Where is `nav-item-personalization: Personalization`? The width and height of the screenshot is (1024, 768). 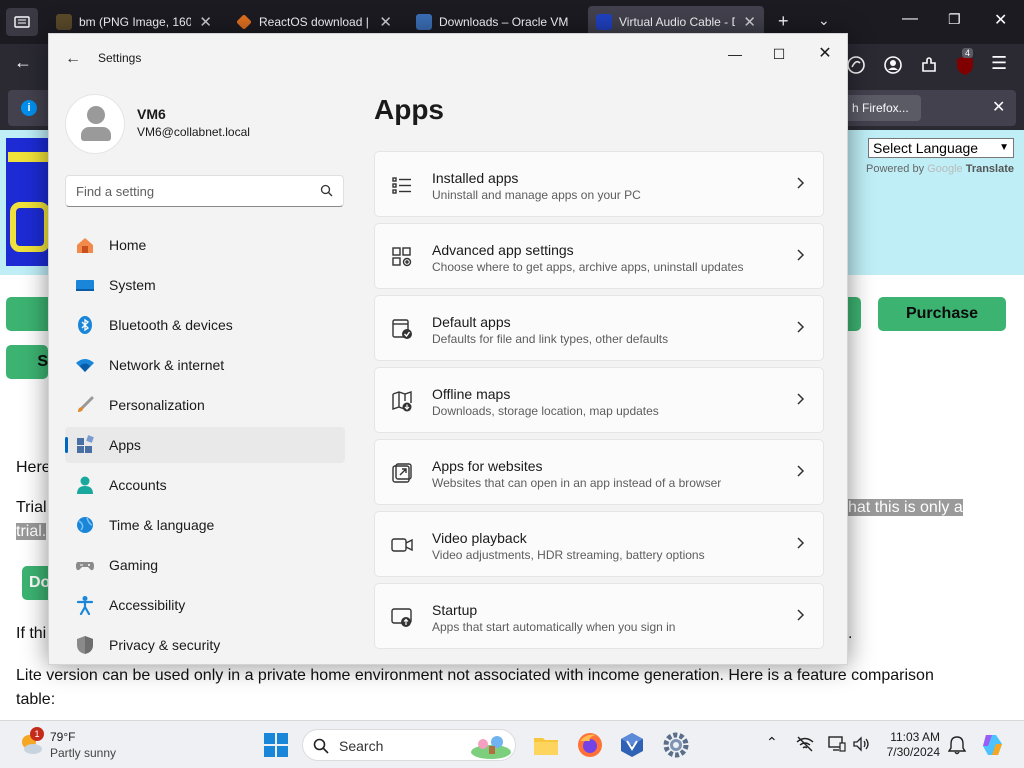 nav-item-personalization: Personalization is located at coordinates (205, 405).